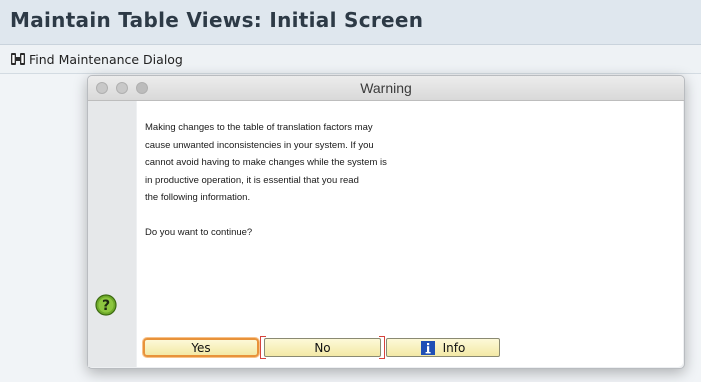 The height and width of the screenshot is (382, 701). I want to click on dialog-icon-column: ?, so click(112, 234).